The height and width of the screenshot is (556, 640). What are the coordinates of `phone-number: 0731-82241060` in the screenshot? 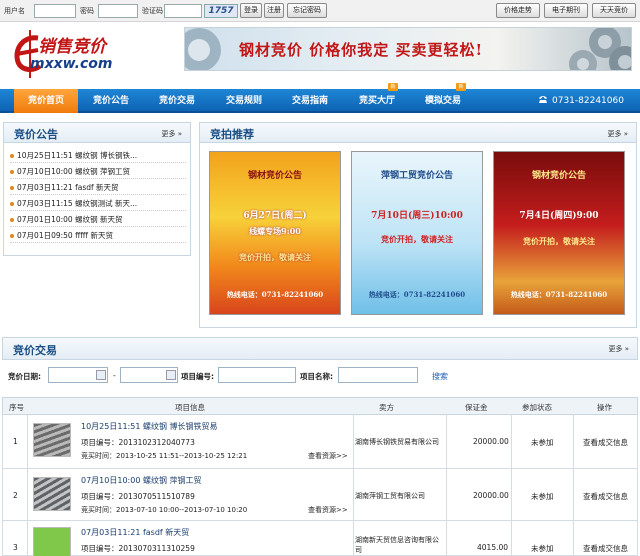 It's located at (588, 101).